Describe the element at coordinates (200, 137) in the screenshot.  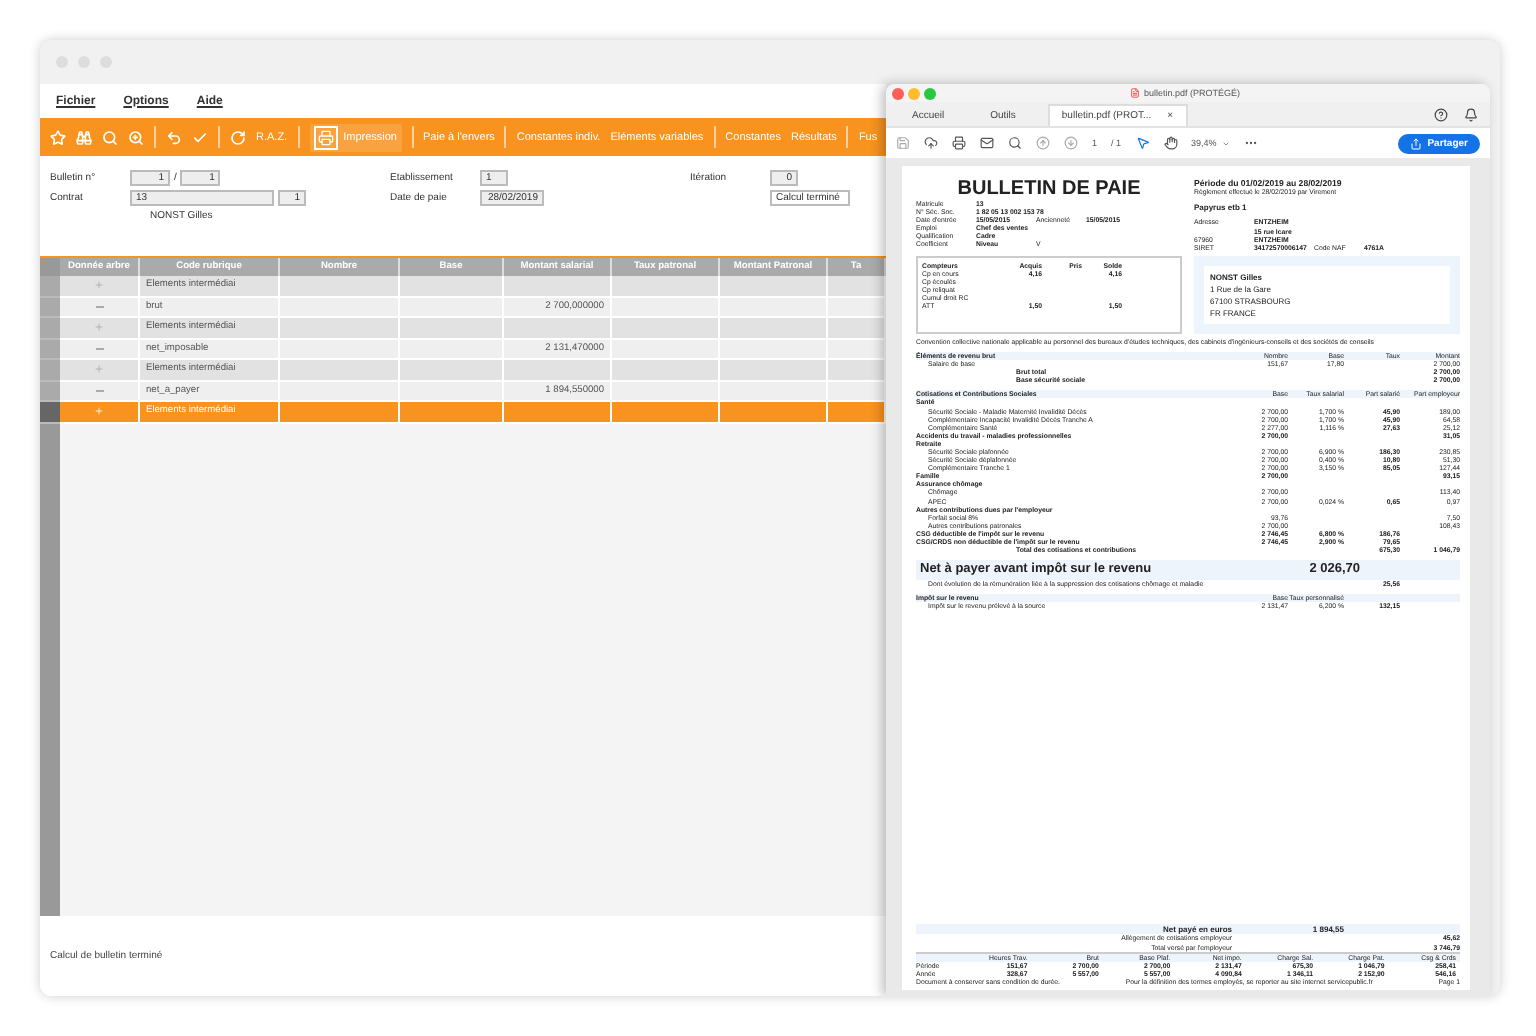
I see `check-icon` at that location.